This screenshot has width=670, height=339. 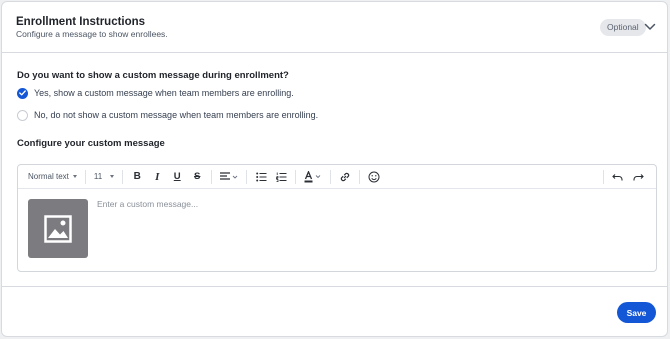 I want to click on font-size-value: 11, so click(x=98, y=176).